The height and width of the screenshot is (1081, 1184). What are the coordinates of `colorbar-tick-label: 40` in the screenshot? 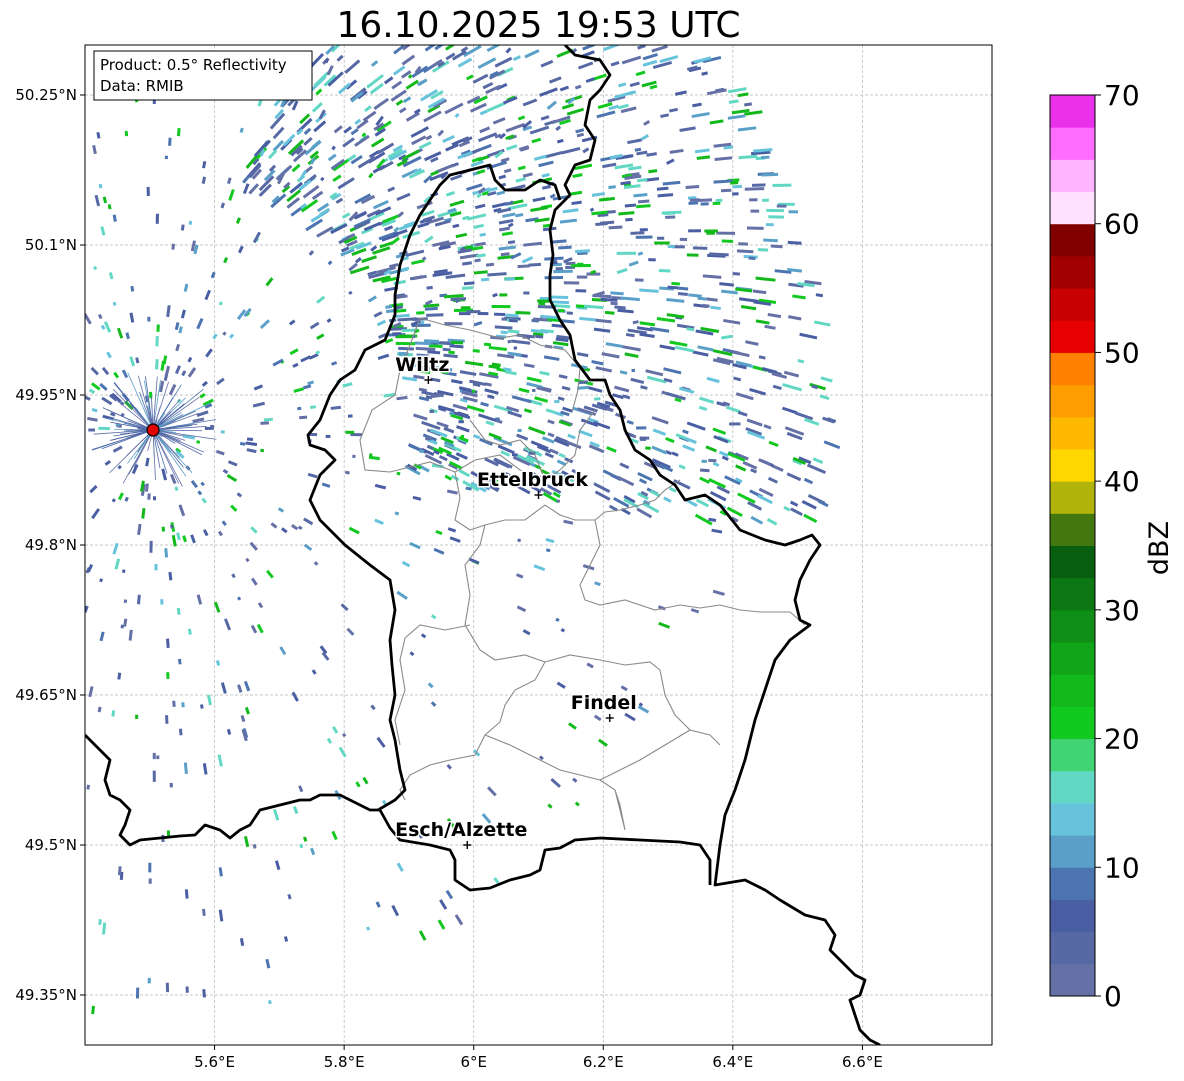 It's located at (1122, 481).